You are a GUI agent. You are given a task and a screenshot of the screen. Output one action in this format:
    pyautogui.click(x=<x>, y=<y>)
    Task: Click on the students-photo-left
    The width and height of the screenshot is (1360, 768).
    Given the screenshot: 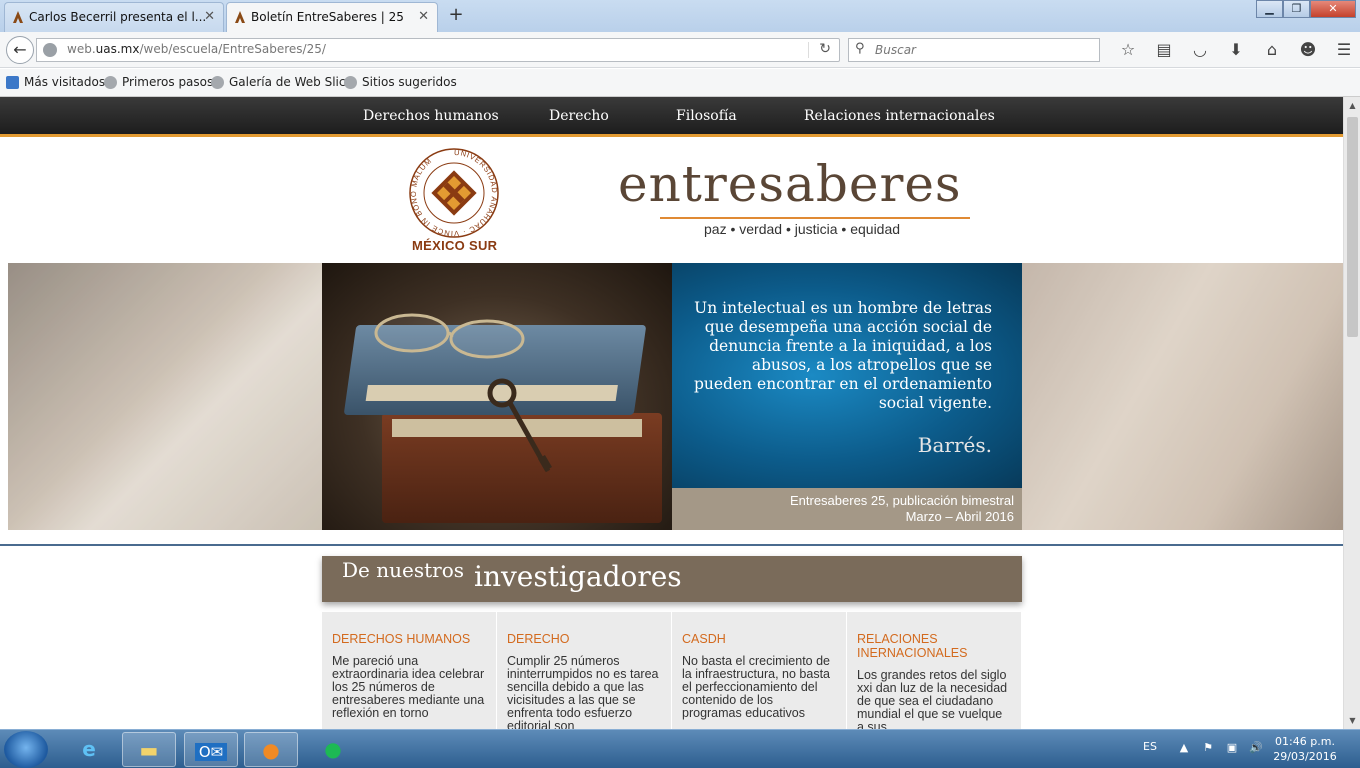 What is the action you would take?
    pyautogui.click(x=165, y=396)
    